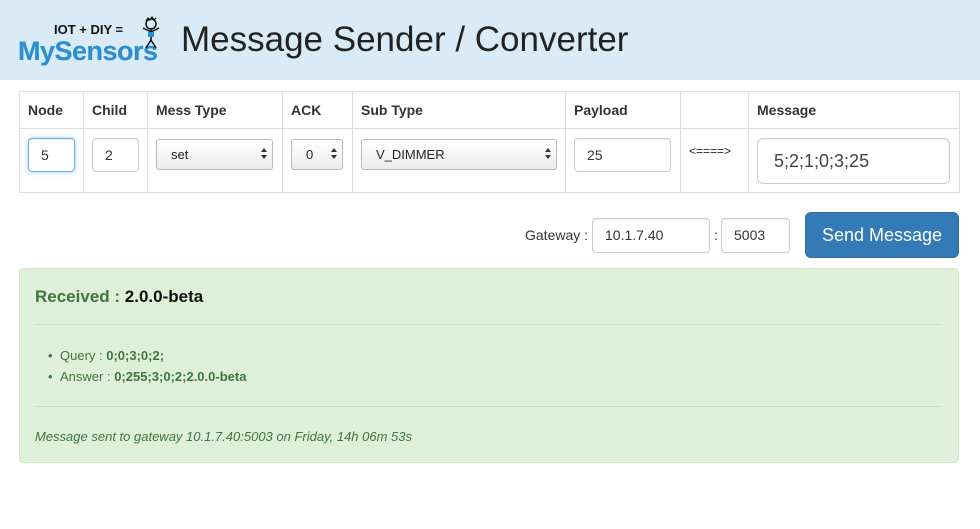 This screenshot has height=529, width=980. What do you see at coordinates (317, 110) in the screenshot?
I see `column-header-ack: ACK` at bounding box center [317, 110].